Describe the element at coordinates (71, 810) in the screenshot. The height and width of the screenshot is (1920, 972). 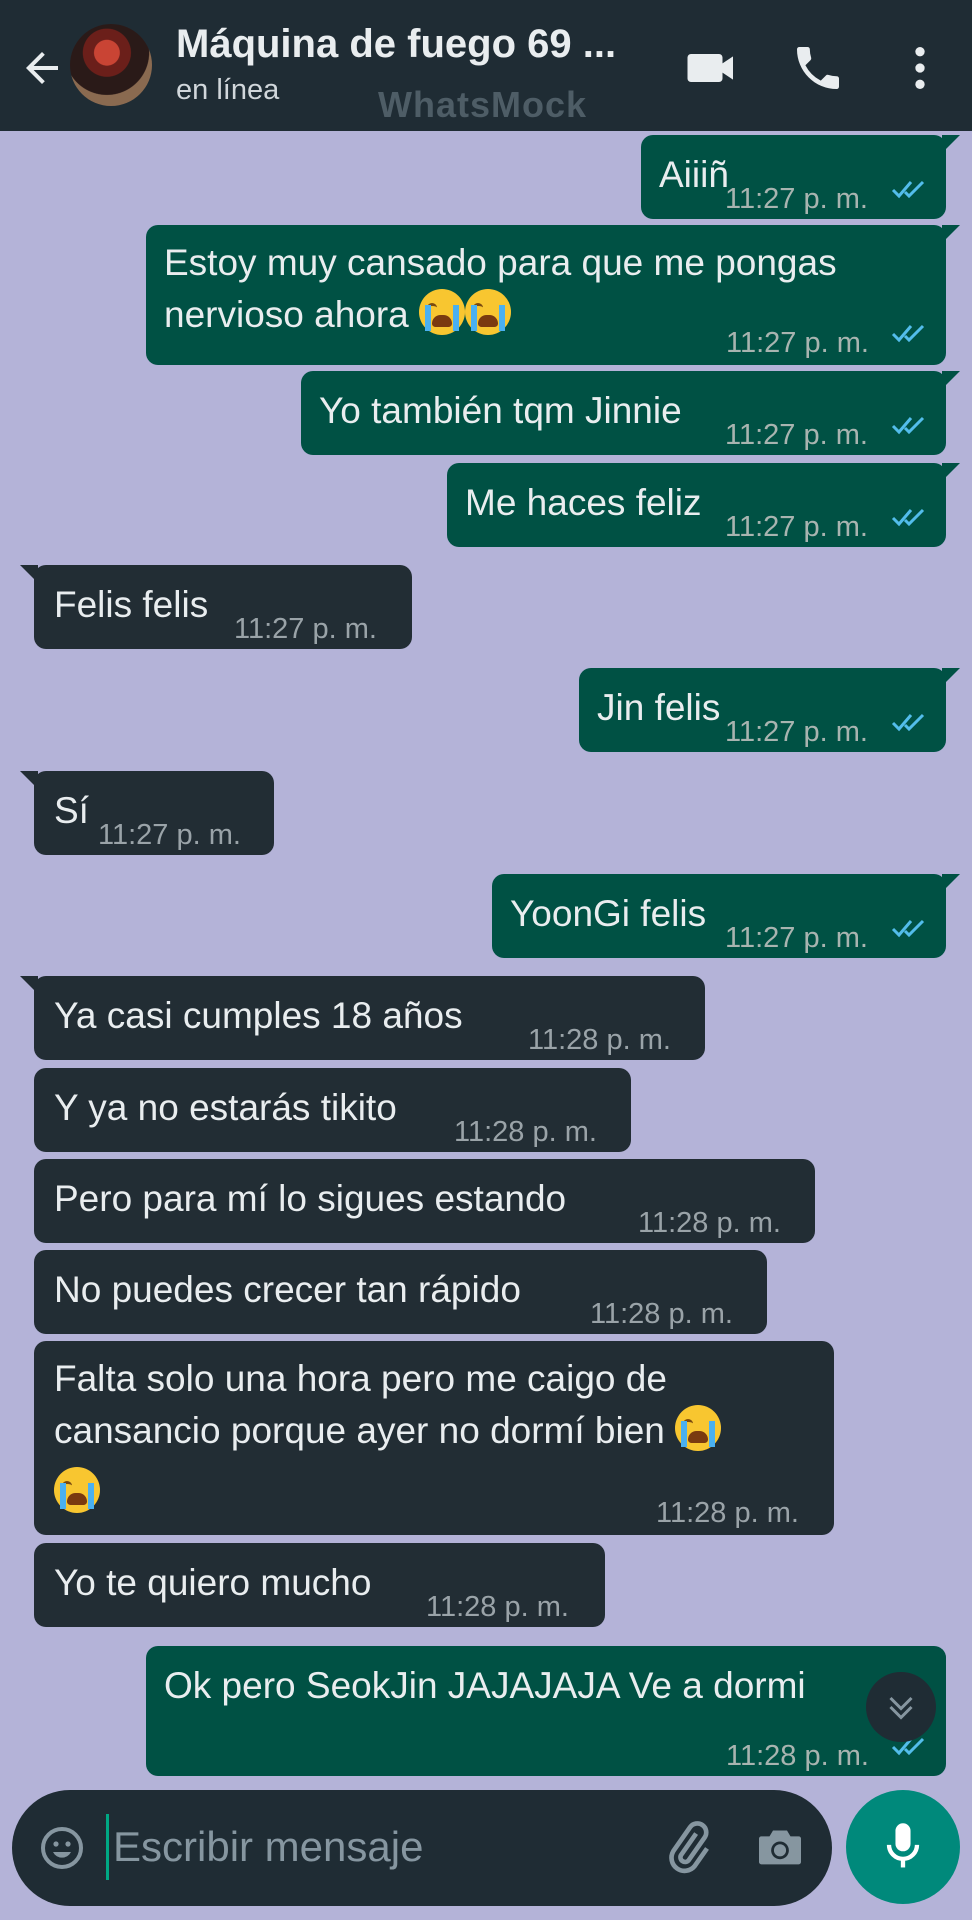
I see `message-text: Sí` at that location.